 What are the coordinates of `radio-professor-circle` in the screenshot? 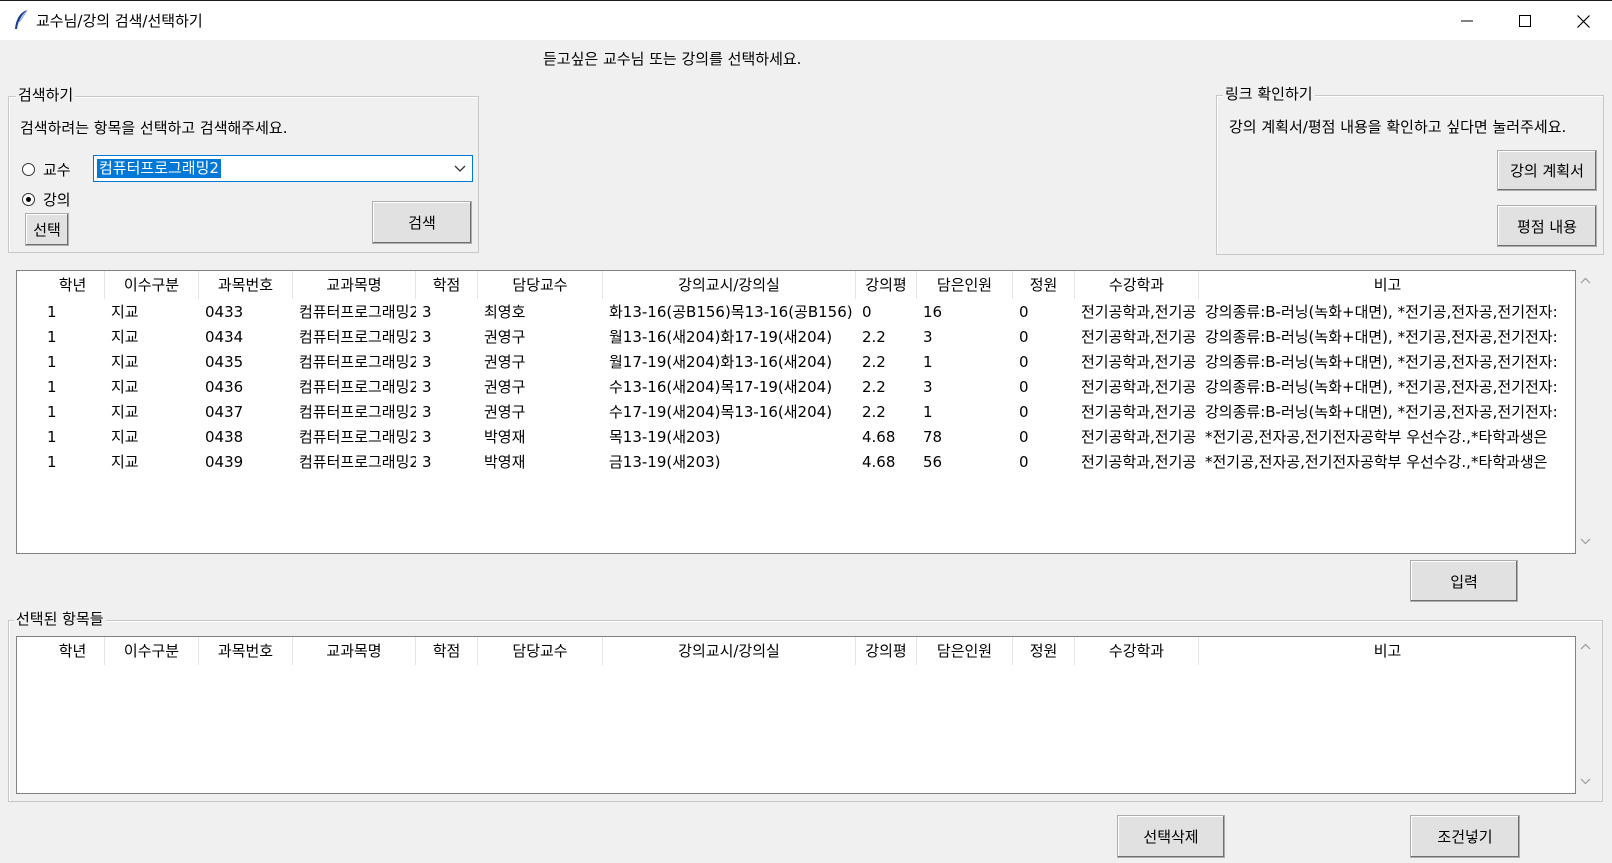 It's located at (28, 169).